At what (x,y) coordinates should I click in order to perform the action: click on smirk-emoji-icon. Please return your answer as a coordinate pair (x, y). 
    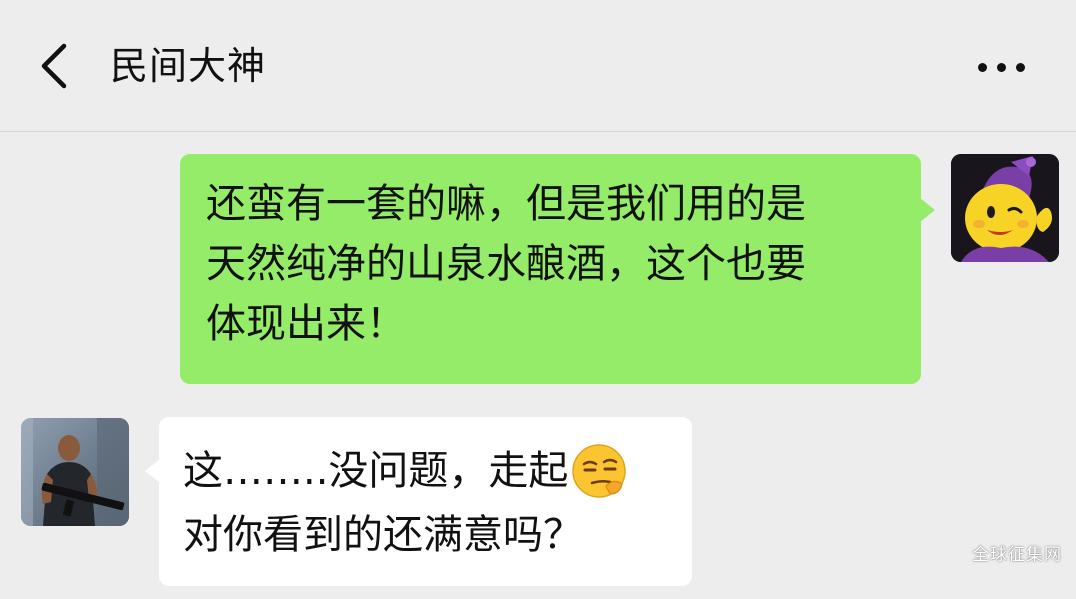
    Looking at the image, I should click on (599, 471).